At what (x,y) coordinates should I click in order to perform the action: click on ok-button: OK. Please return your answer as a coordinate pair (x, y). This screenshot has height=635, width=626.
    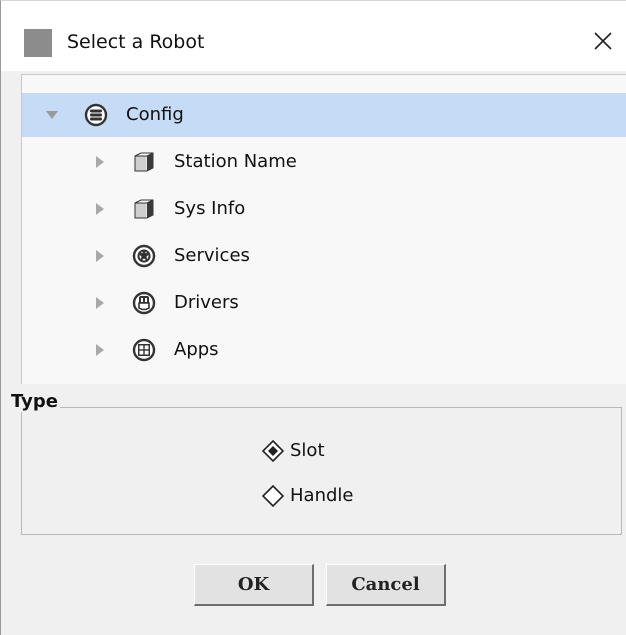
    Looking at the image, I should click on (254, 585).